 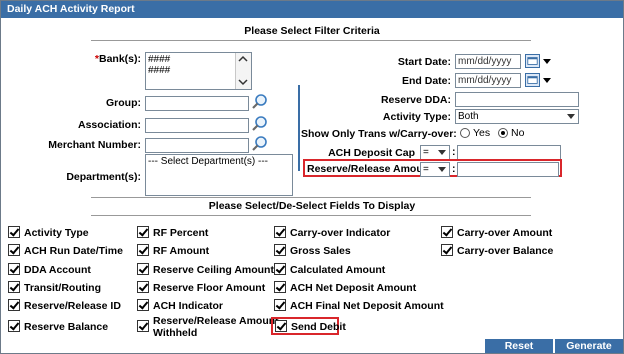 I want to click on window-title: Daily ACH Activity Report, so click(x=312, y=9).